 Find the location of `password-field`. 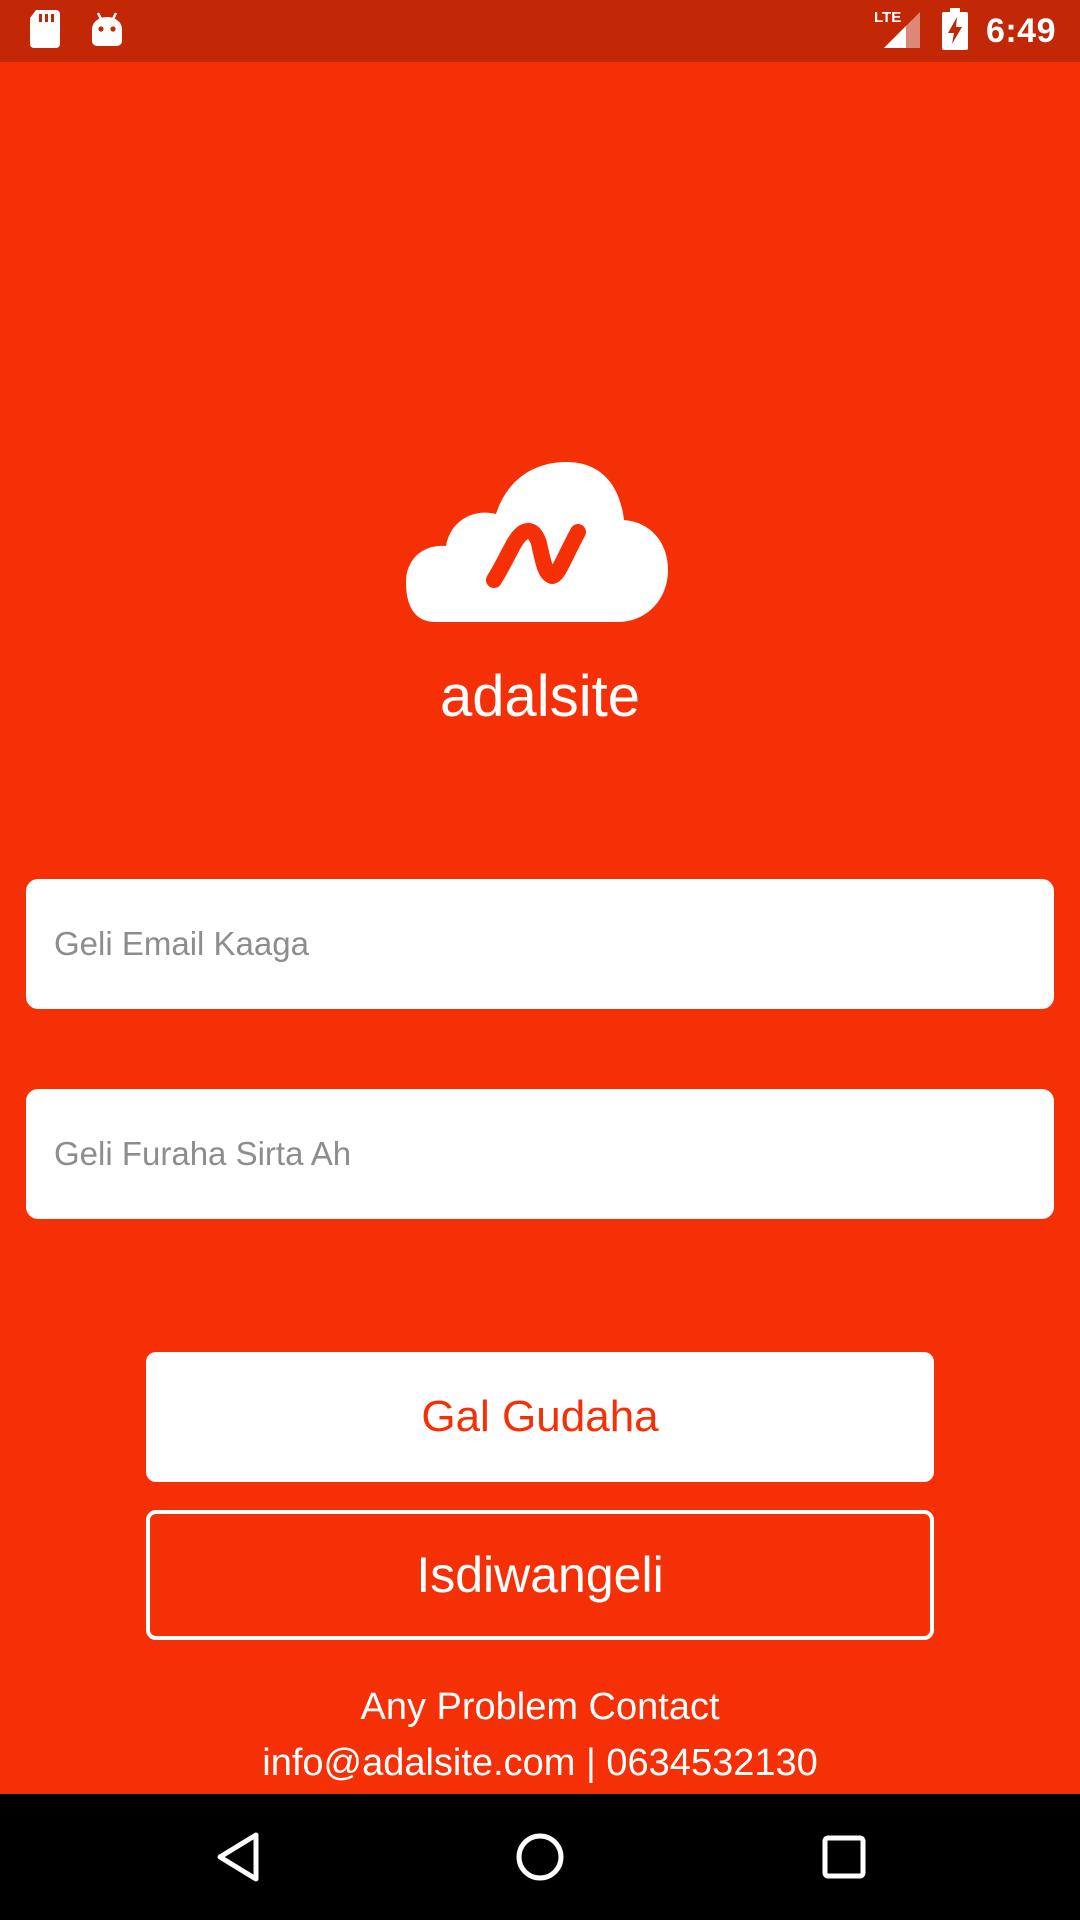

password-field is located at coordinates (540, 1154).